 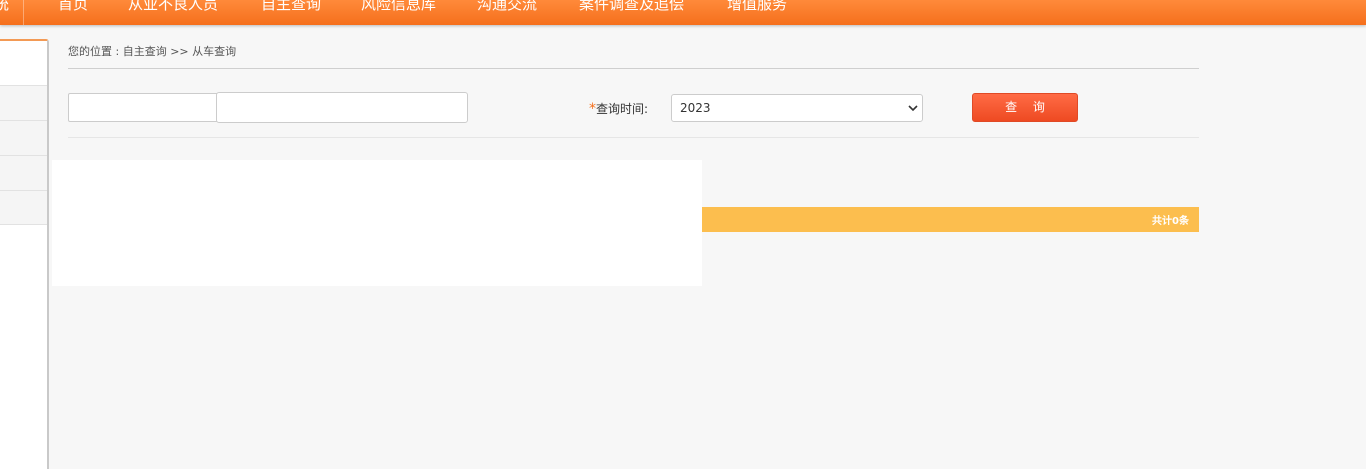 I want to click on query-input-secondary, so click(x=342, y=107).